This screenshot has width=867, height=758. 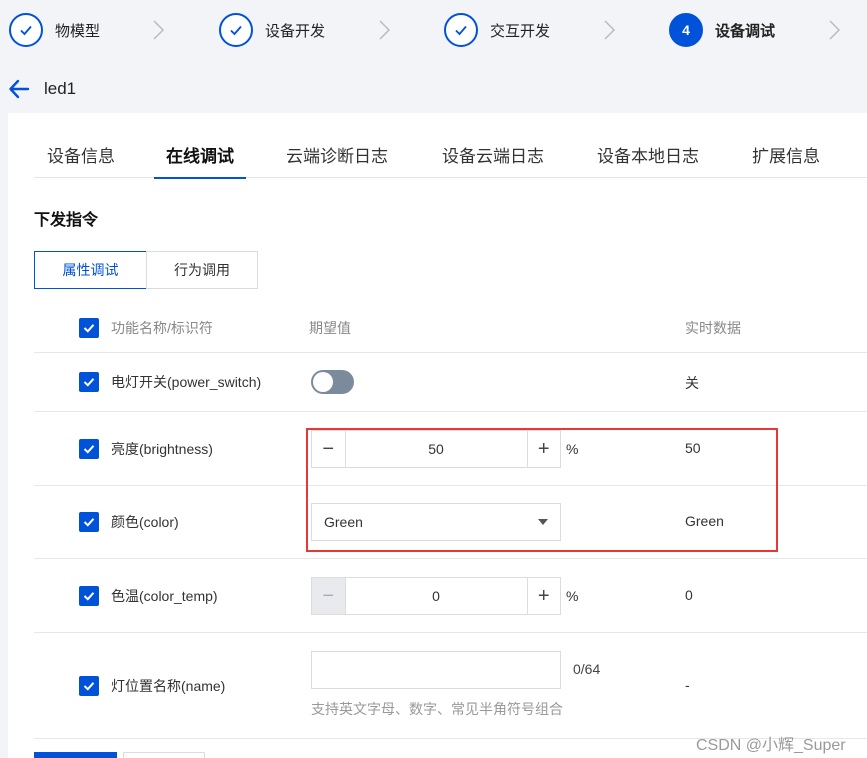 What do you see at coordinates (54, 30) in the screenshot?
I see `step-thing-model: 物模型` at bounding box center [54, 30].